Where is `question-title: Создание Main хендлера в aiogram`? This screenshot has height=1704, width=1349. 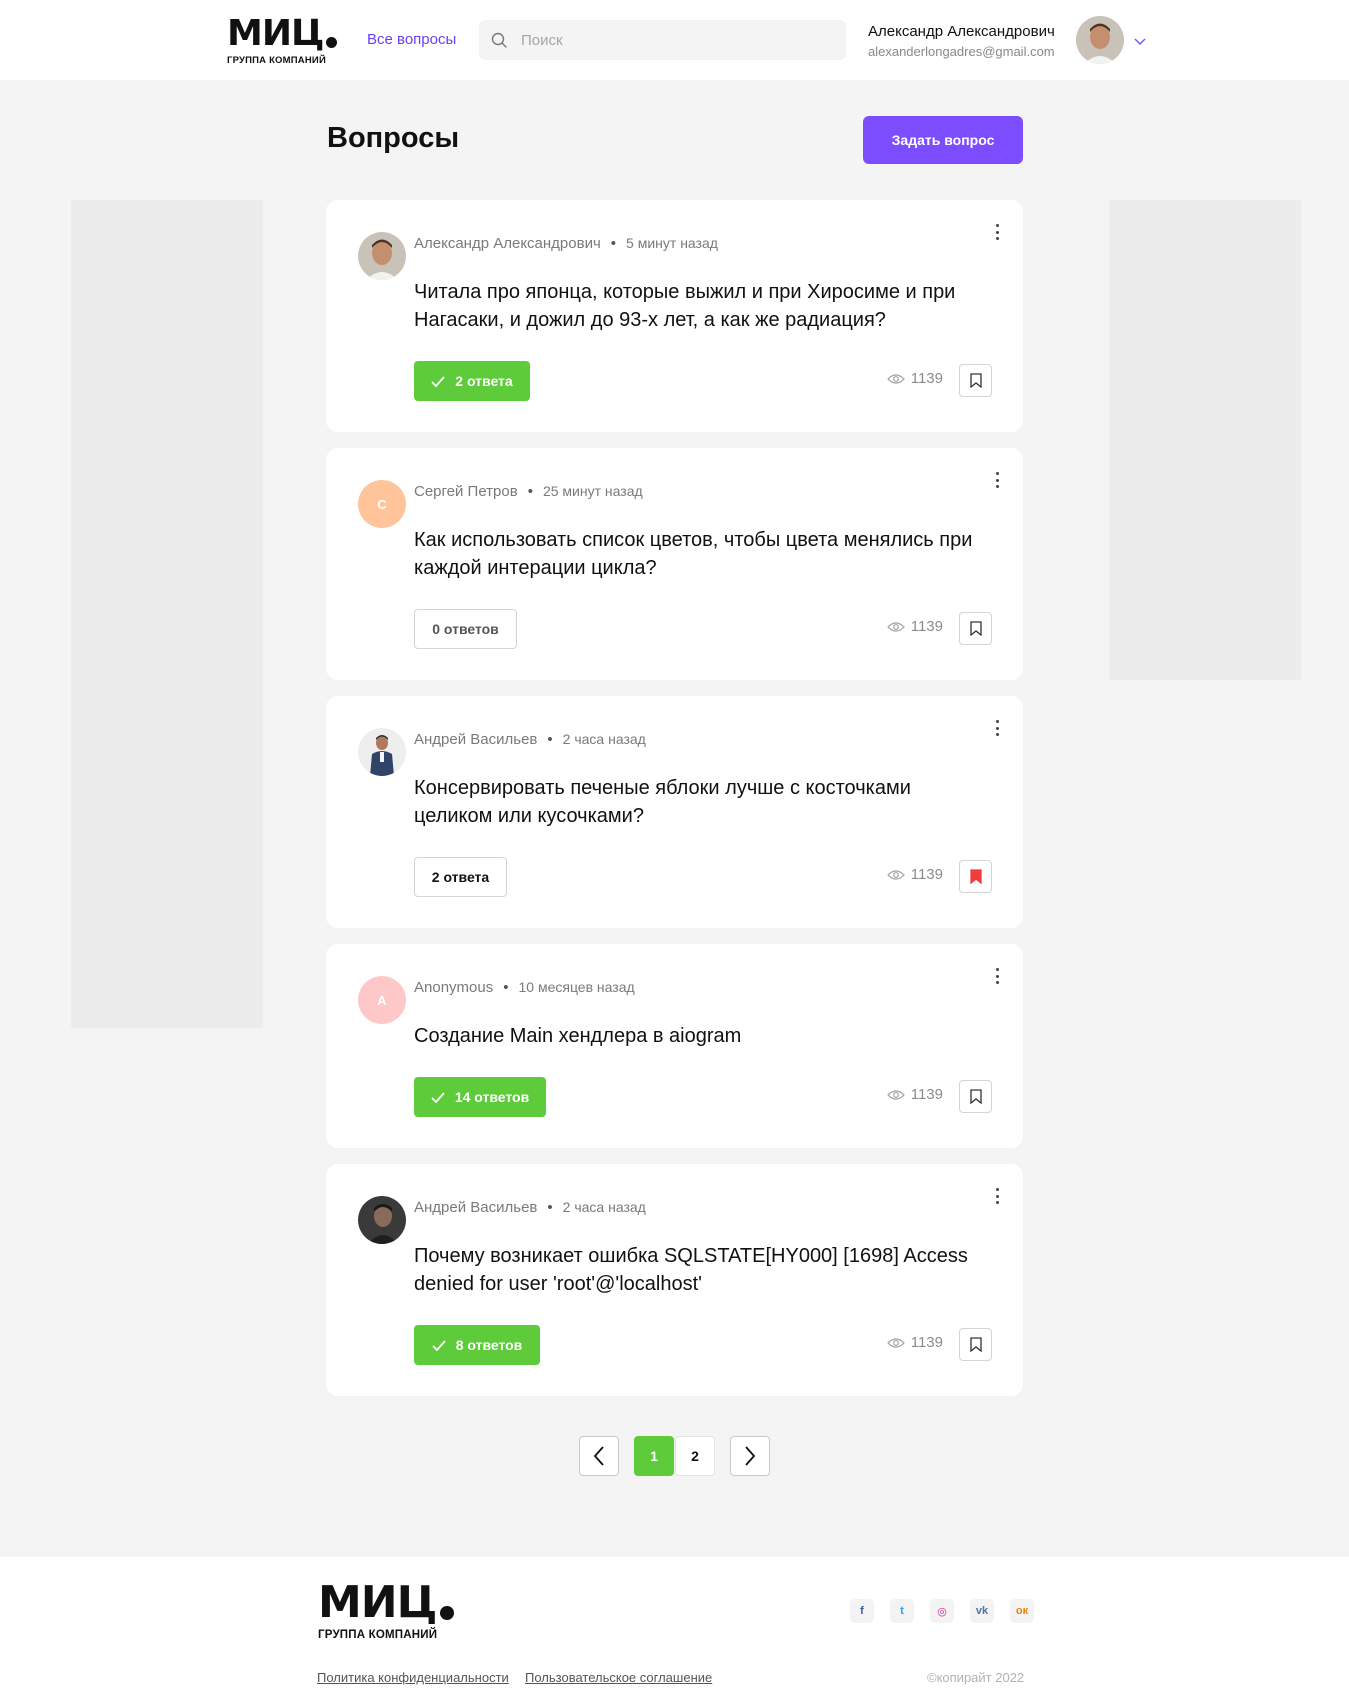 question-title: Создание Main хендлера в aiogram is located at coordinates (704, 1036).